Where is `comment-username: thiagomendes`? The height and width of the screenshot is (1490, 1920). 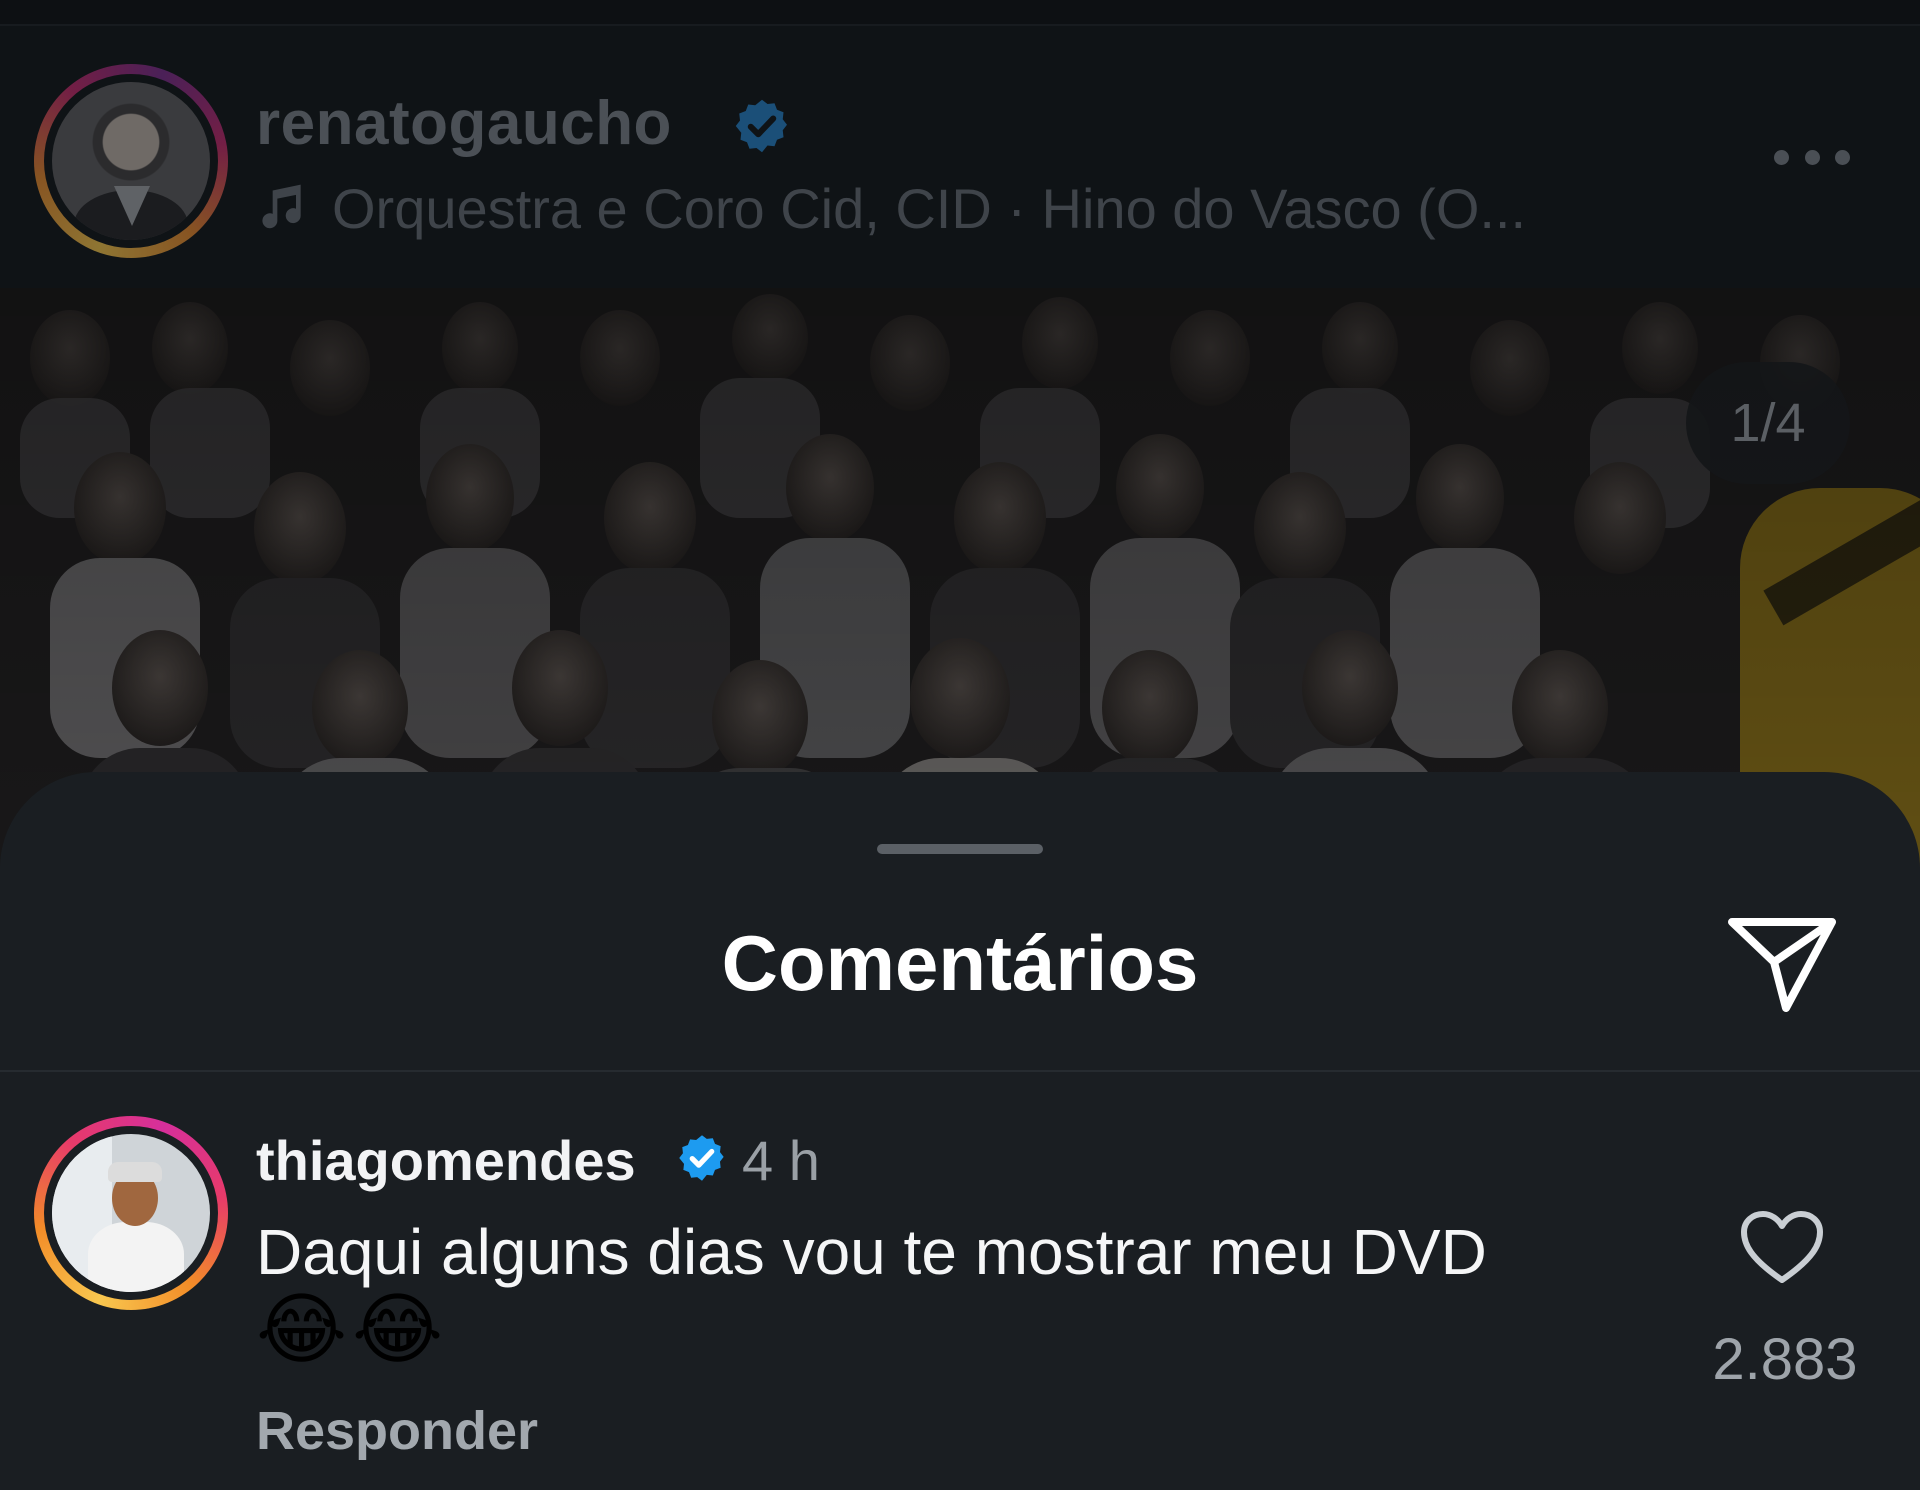 comment-username: thiagomendes is located at coordinates (446, 1160).